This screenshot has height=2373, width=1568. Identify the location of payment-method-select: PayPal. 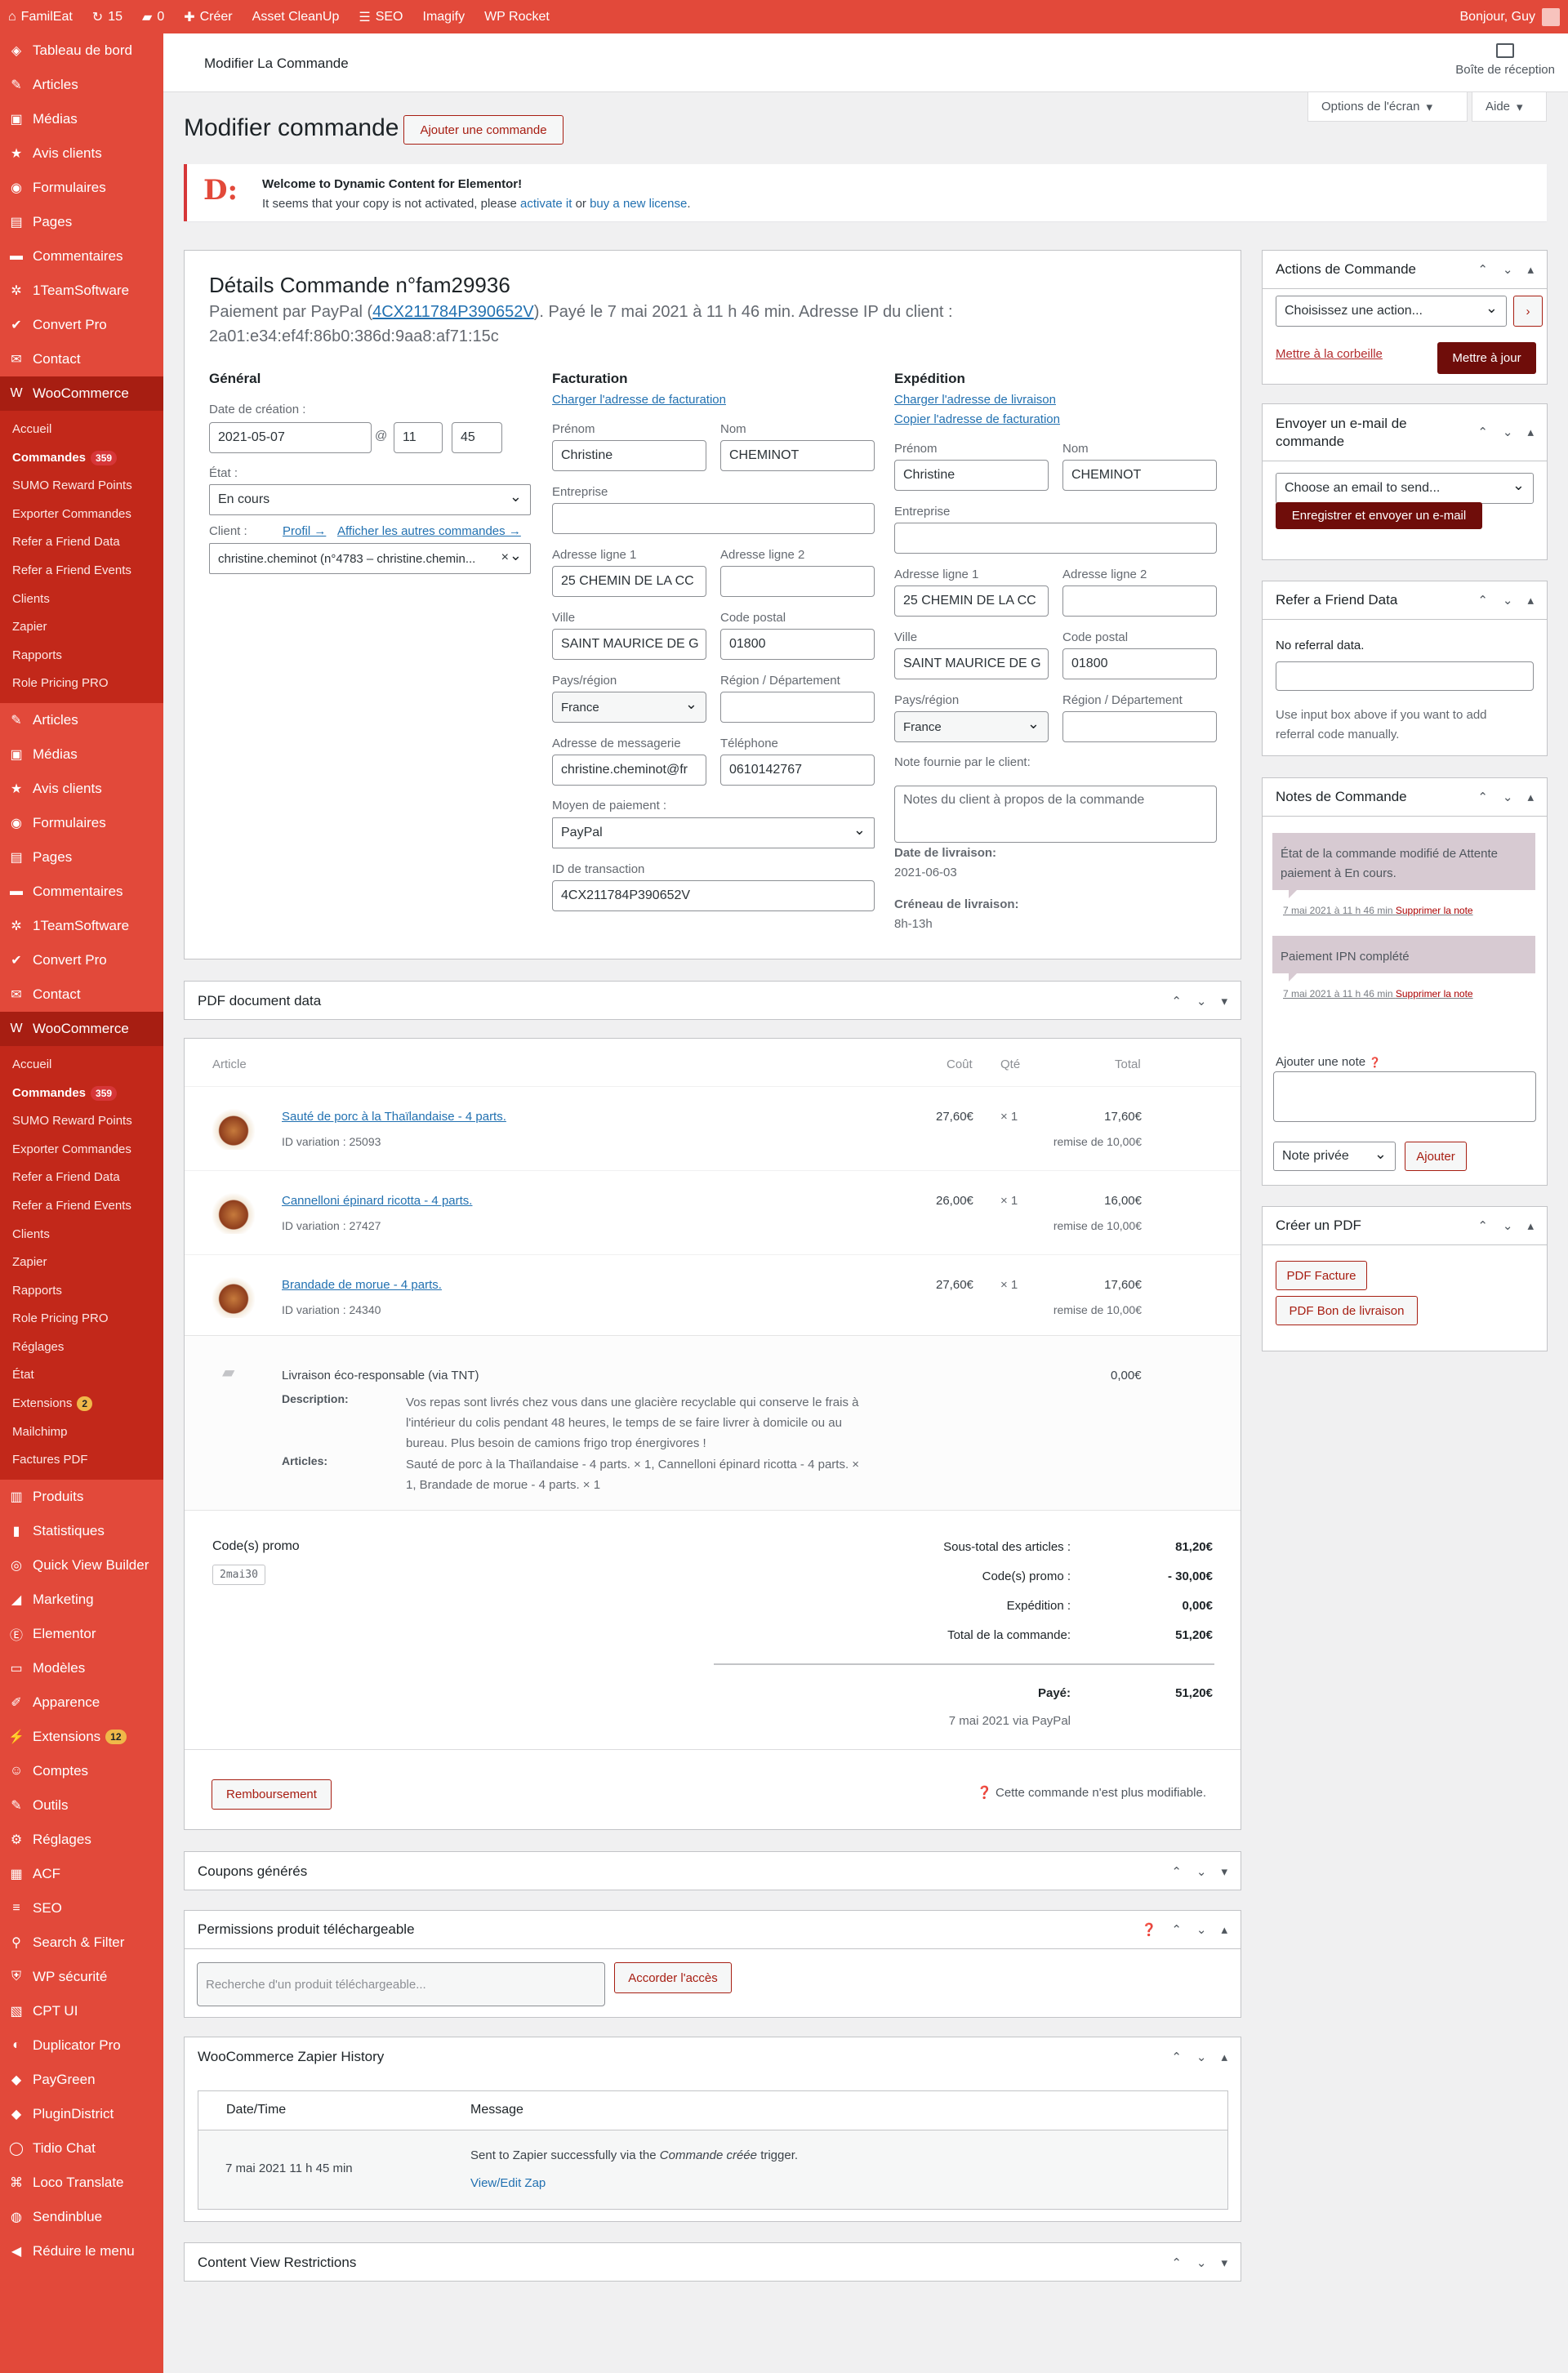
(713, 833).